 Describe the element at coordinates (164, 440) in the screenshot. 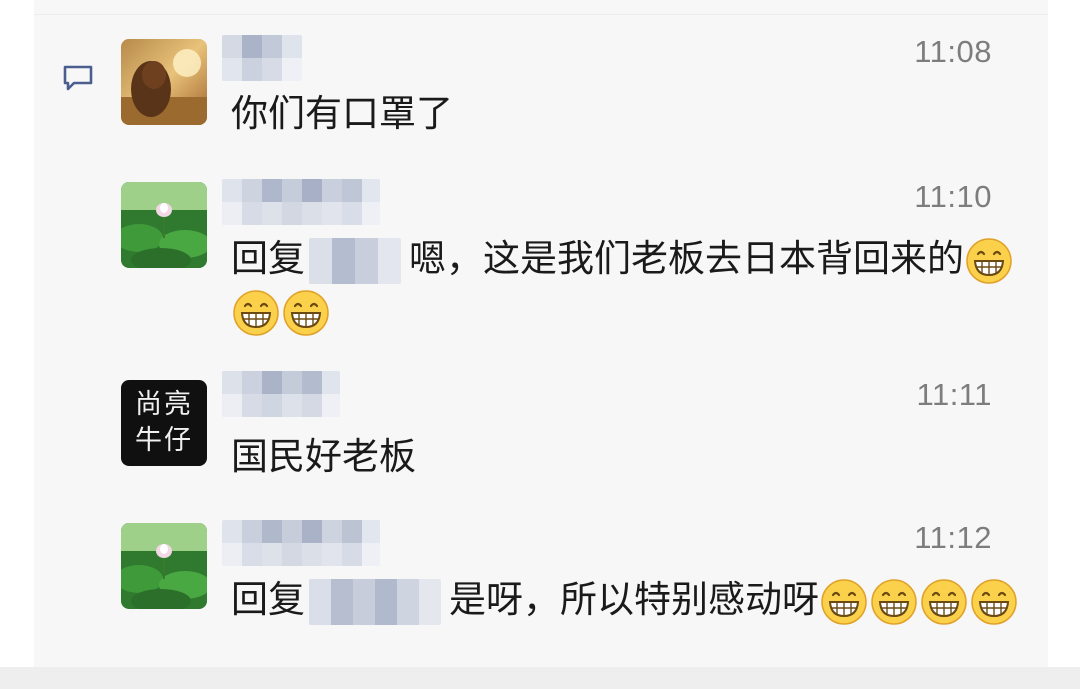

I see `avatar-text-line: 牛仔` at that location.